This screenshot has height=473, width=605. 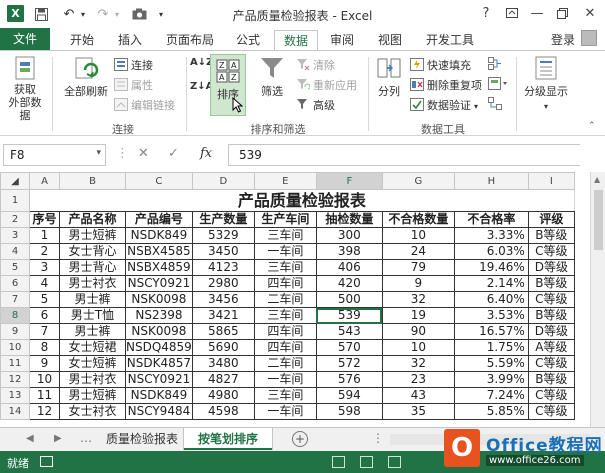 What do you see at coordinates (44, 251) in the screenshot?
I see `table-cell: 2` at bounding box center [44, 251].